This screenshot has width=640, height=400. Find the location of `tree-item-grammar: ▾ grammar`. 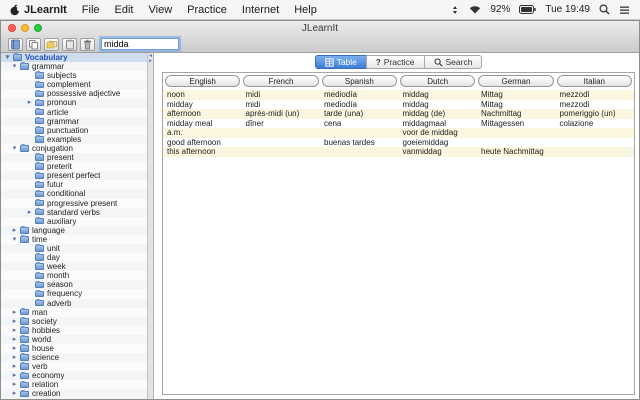

tree-item-grammar: ▾ grammar is located at coordinates (74, 67).